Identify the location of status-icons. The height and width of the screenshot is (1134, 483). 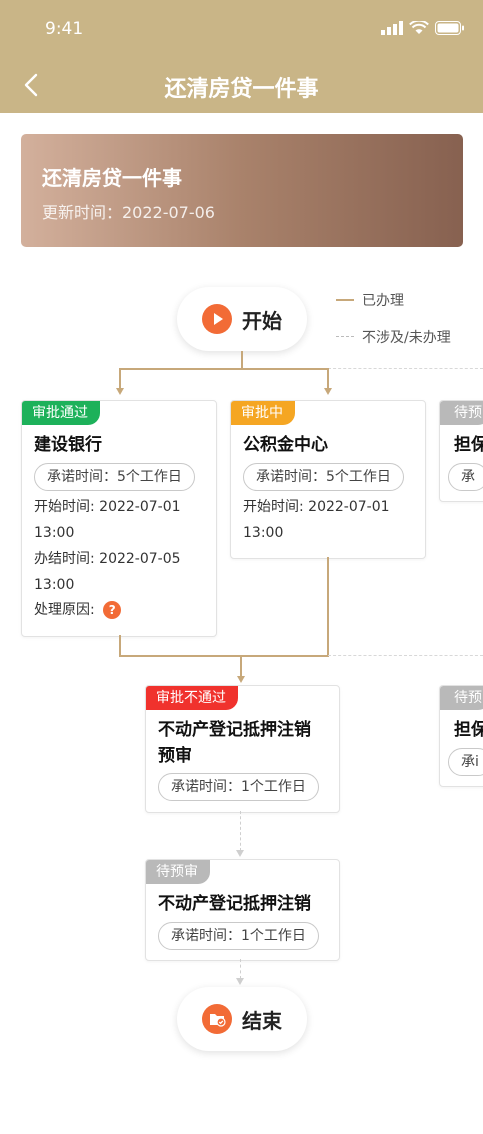
(423, 28).